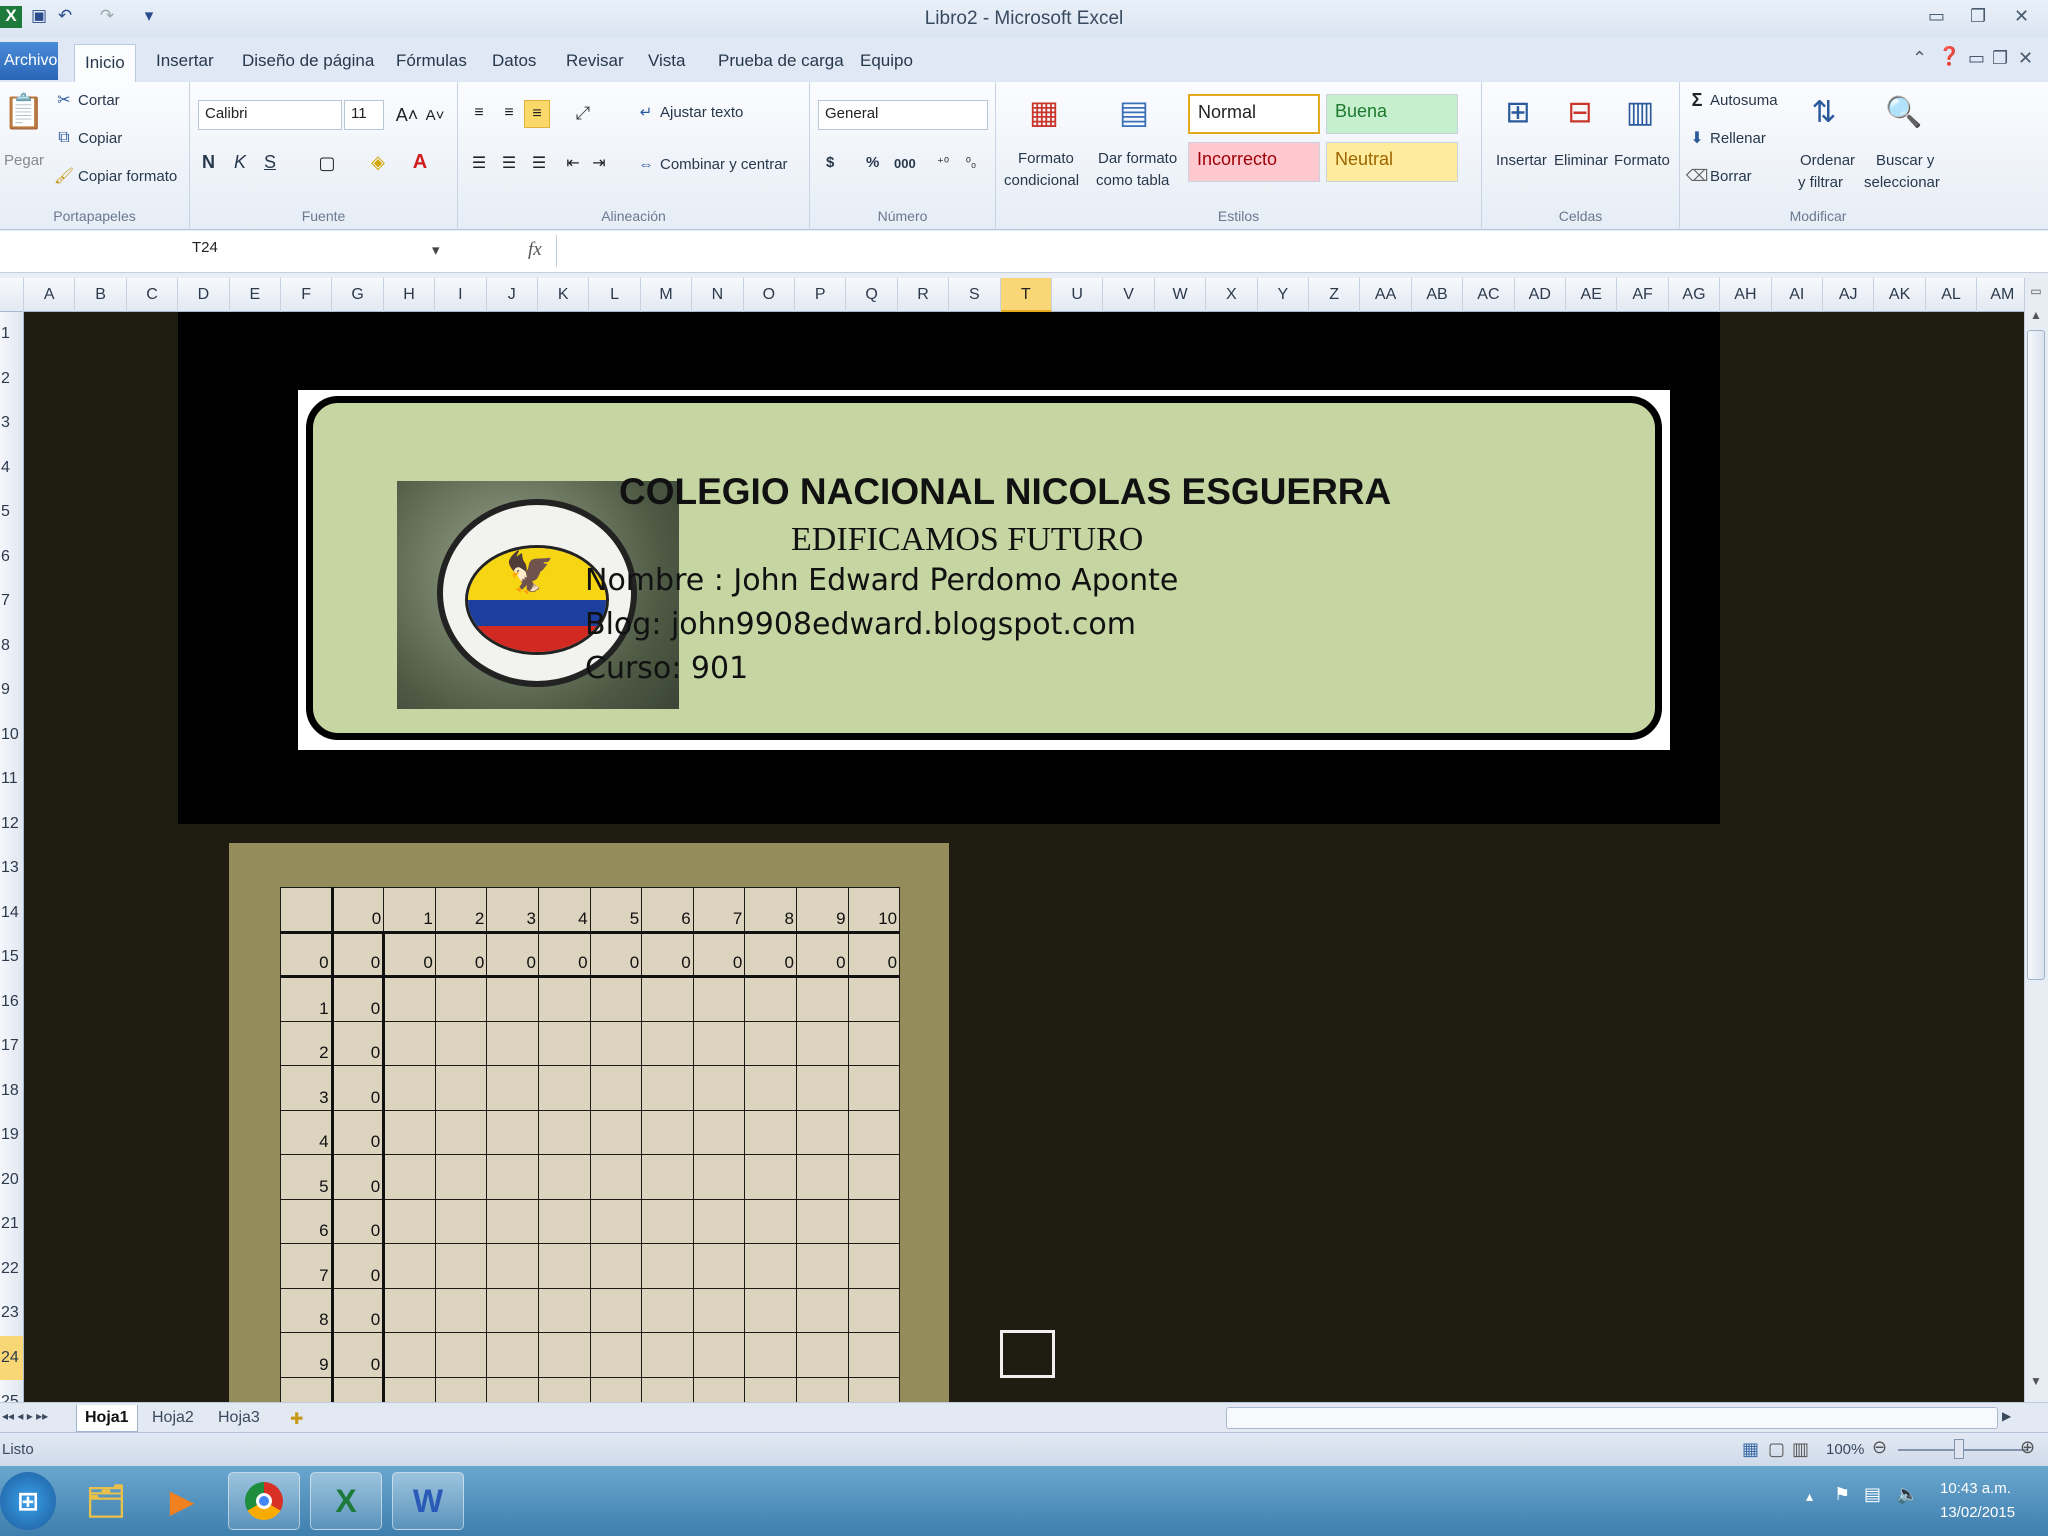  What do you see at coordinates (1905, 160) in the screenshot?
I see `find-select-label-1: Buscar y` at bounding box center [1905, 160].